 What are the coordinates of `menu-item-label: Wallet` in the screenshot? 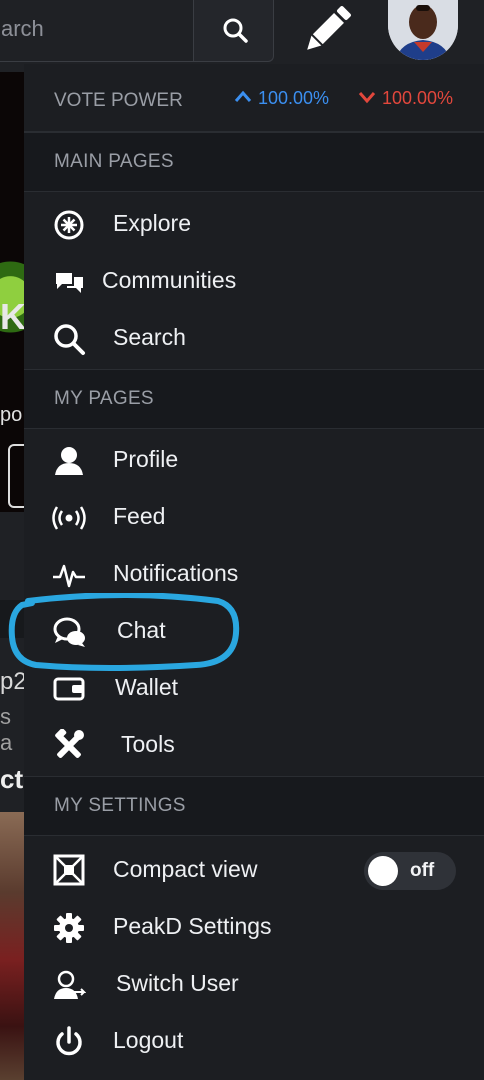 It's located at (147, 687).